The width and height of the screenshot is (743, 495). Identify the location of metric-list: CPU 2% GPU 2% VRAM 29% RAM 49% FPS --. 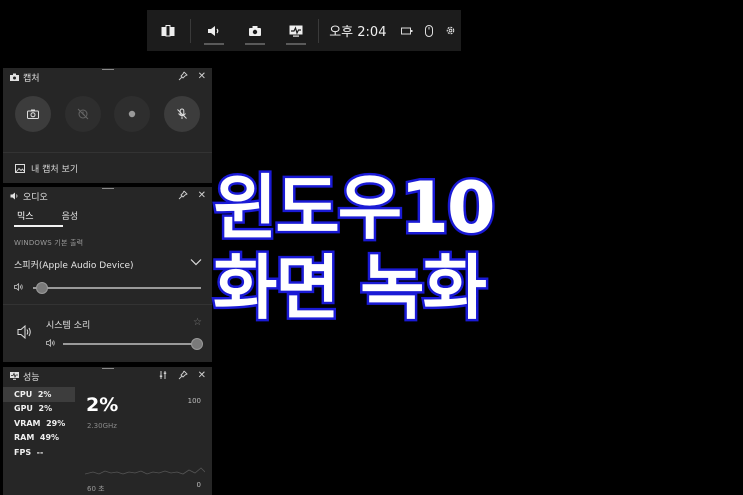
(39, 423).